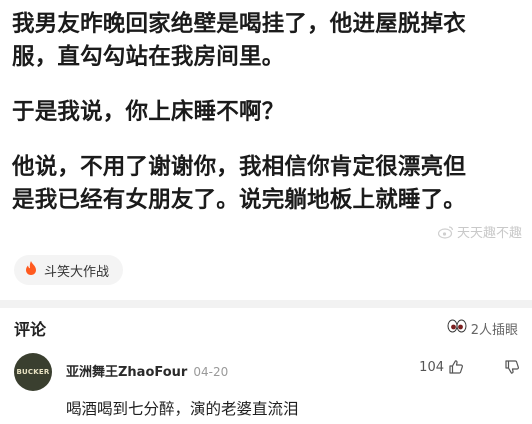 This screenshot has width=532, height=424. I want to click on comments-header: 评论 2人插眼, so click(266, 328).